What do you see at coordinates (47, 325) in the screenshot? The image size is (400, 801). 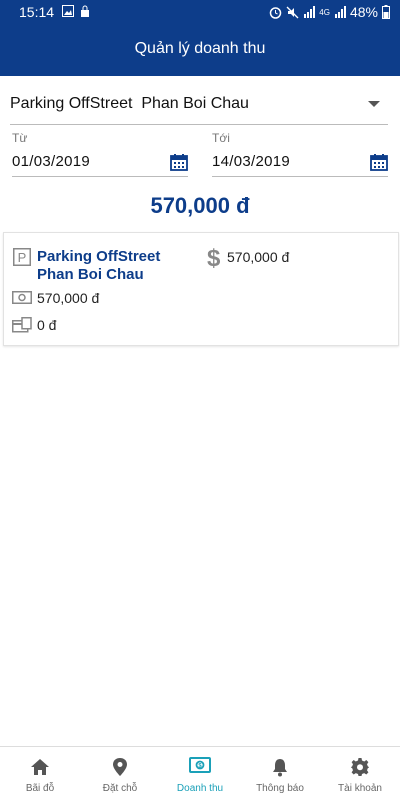 I see `card-amount: 0 đ` at bounding box center [47, 325].